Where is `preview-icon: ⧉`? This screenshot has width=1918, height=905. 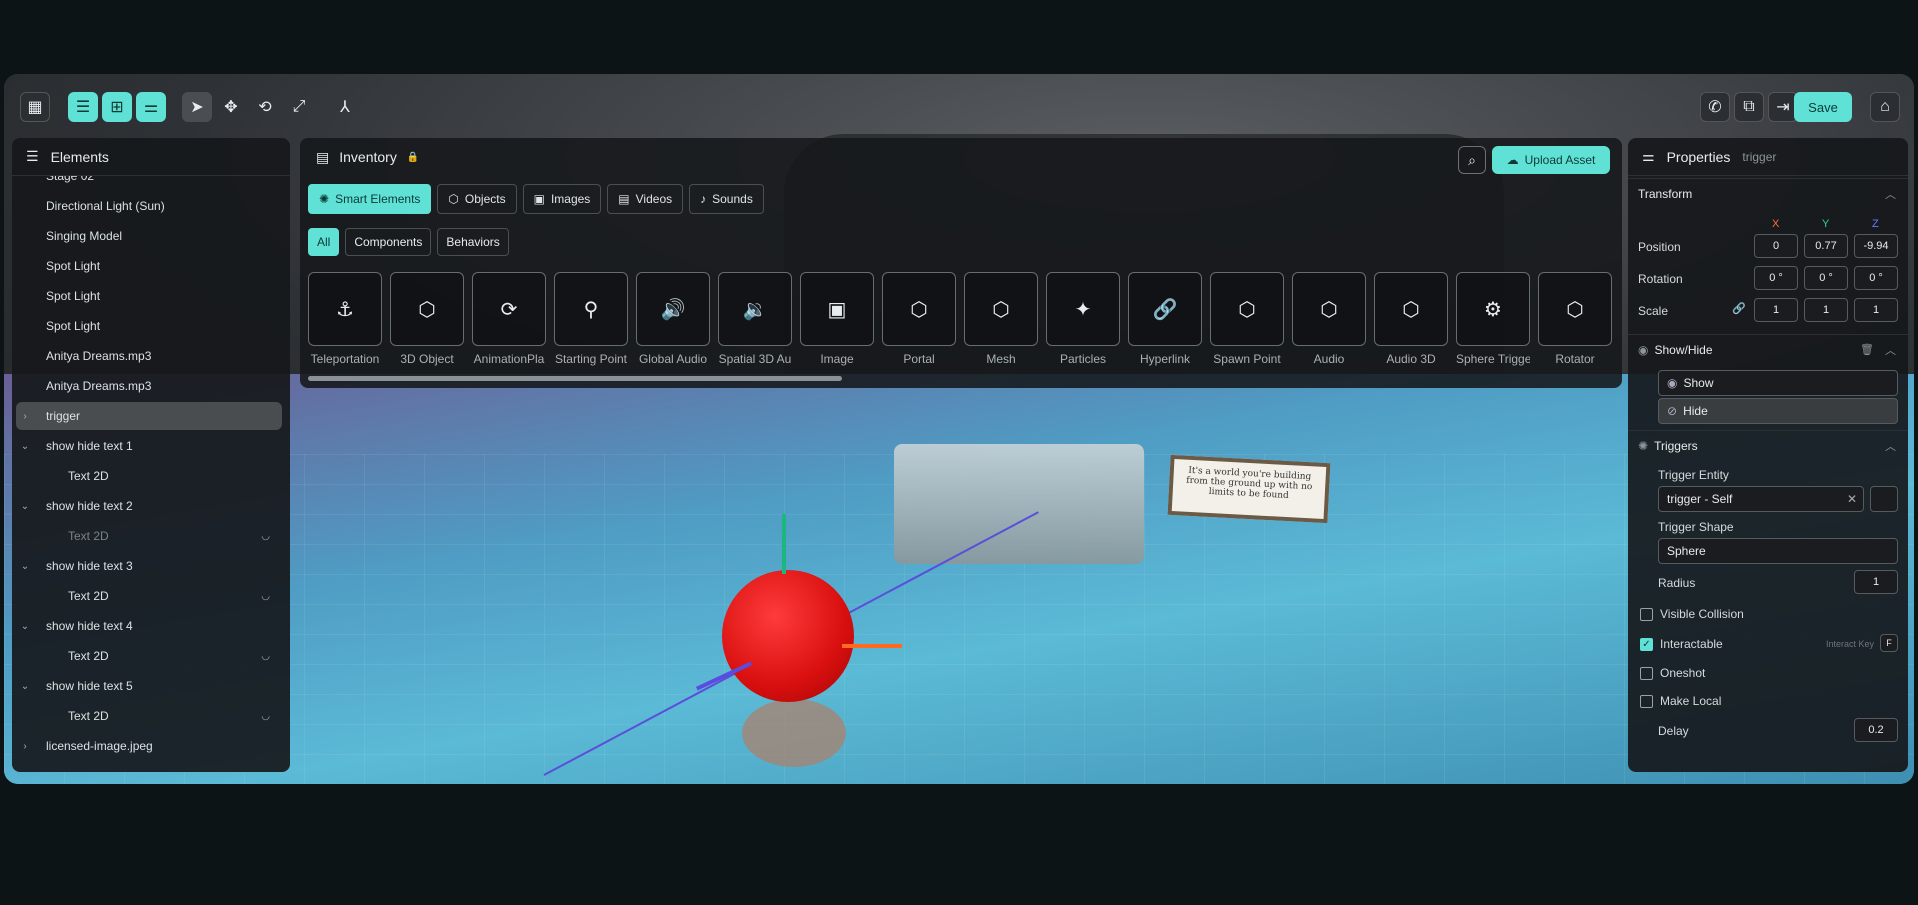 preview-icon: ⧉ is located at coordinates (1749, 107).